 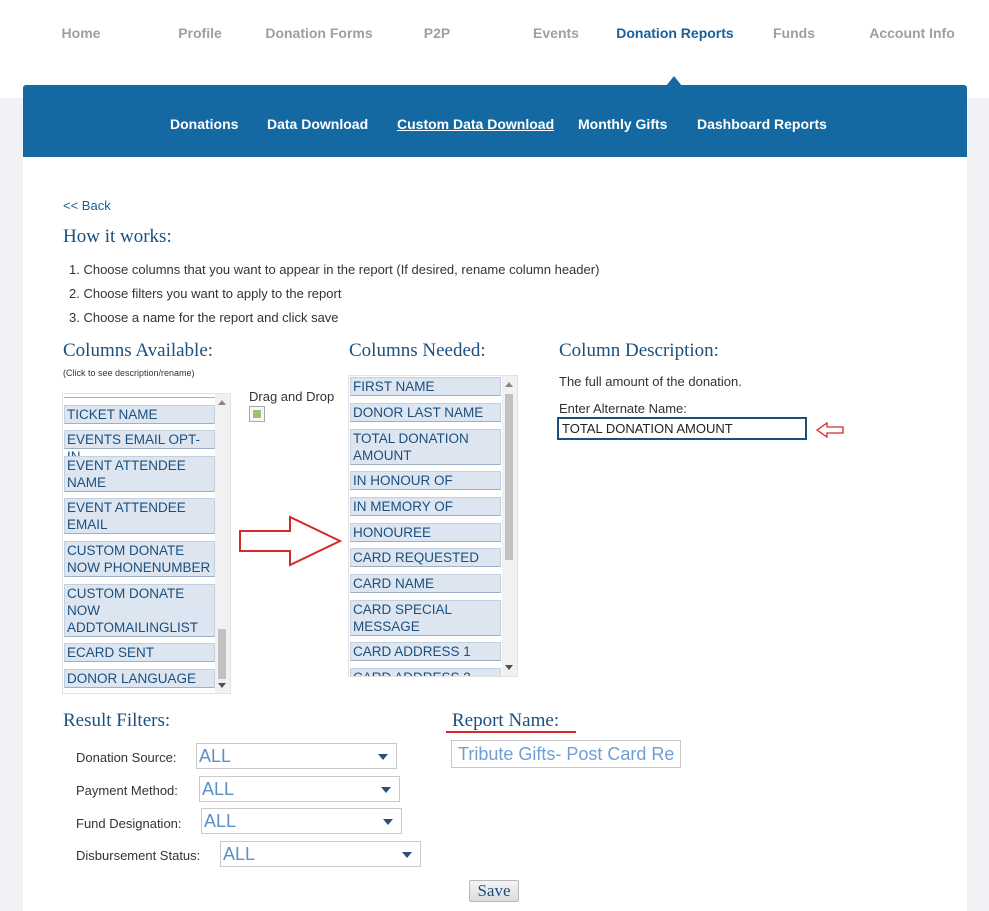 What do you see at coordinates (319, 33) in the screenshot?
I see `nav-donation-forms: Donation Forms` at bounding box center [319, 33].